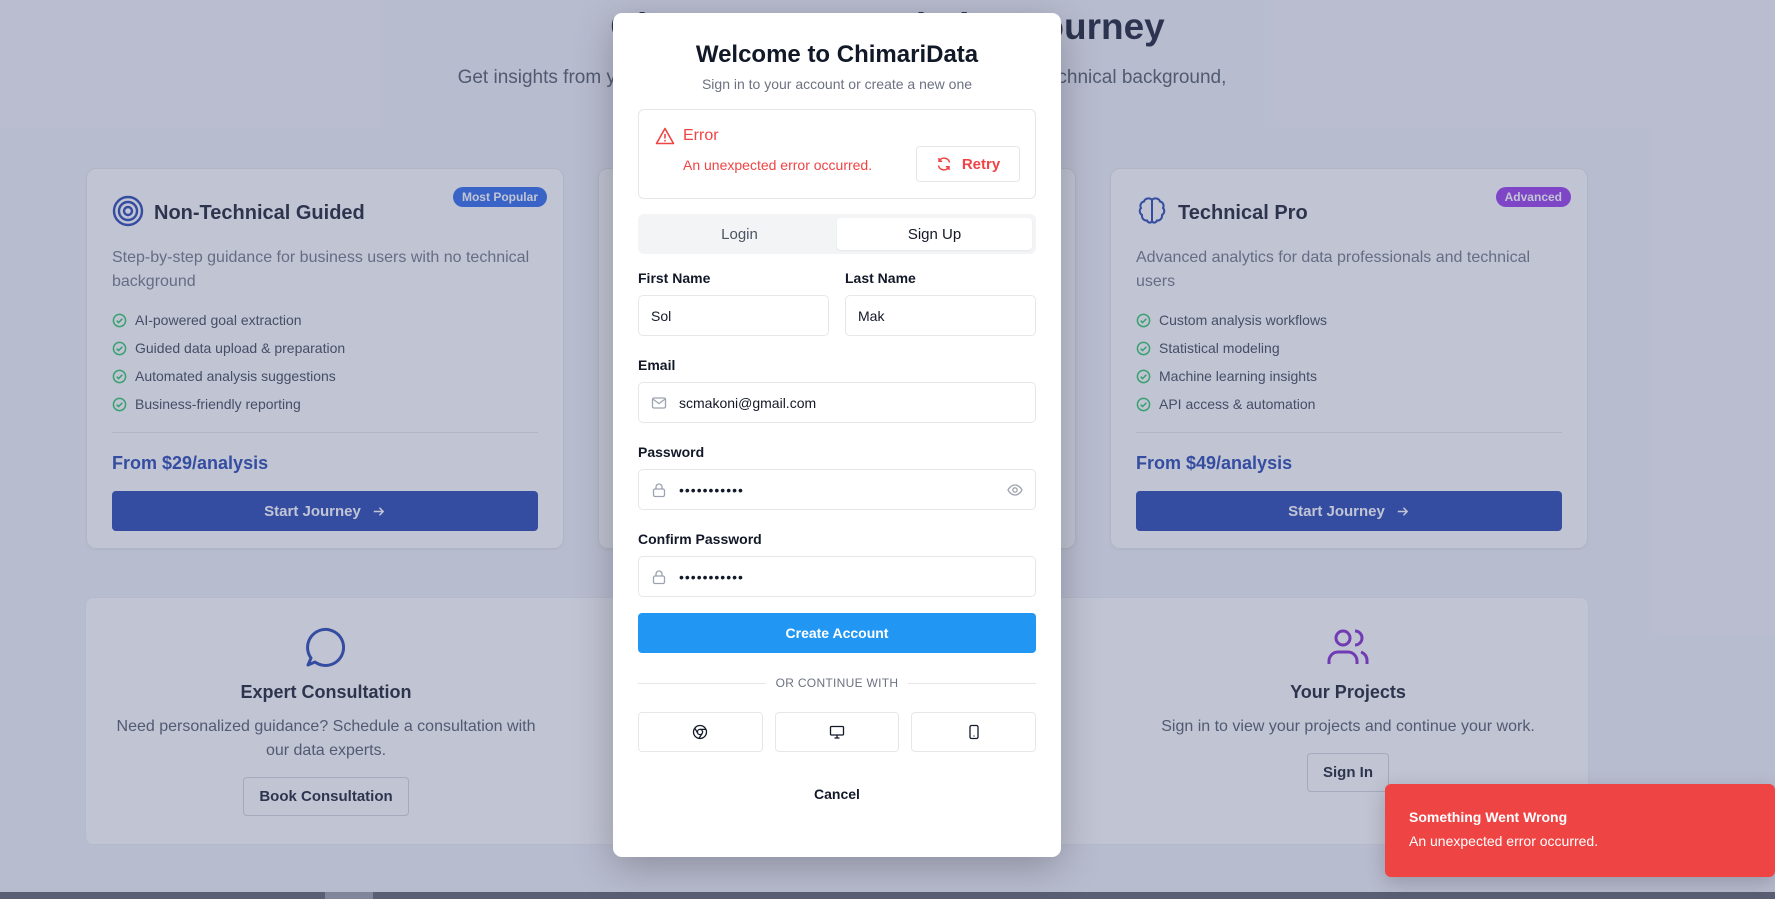 This screenshot has height=899, width=1775. I want to click on google-signin-button, so click(700, 732).